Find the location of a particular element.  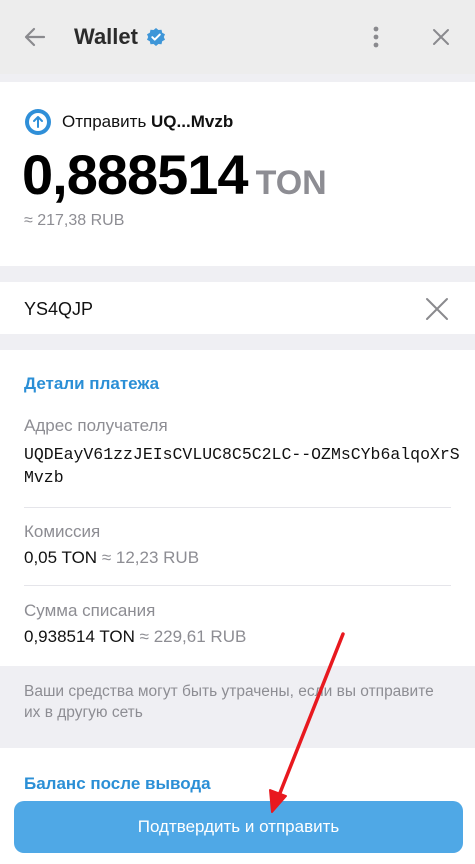

send-description: Отправить UQ...Mvzb is located at coordinates (147, 122).